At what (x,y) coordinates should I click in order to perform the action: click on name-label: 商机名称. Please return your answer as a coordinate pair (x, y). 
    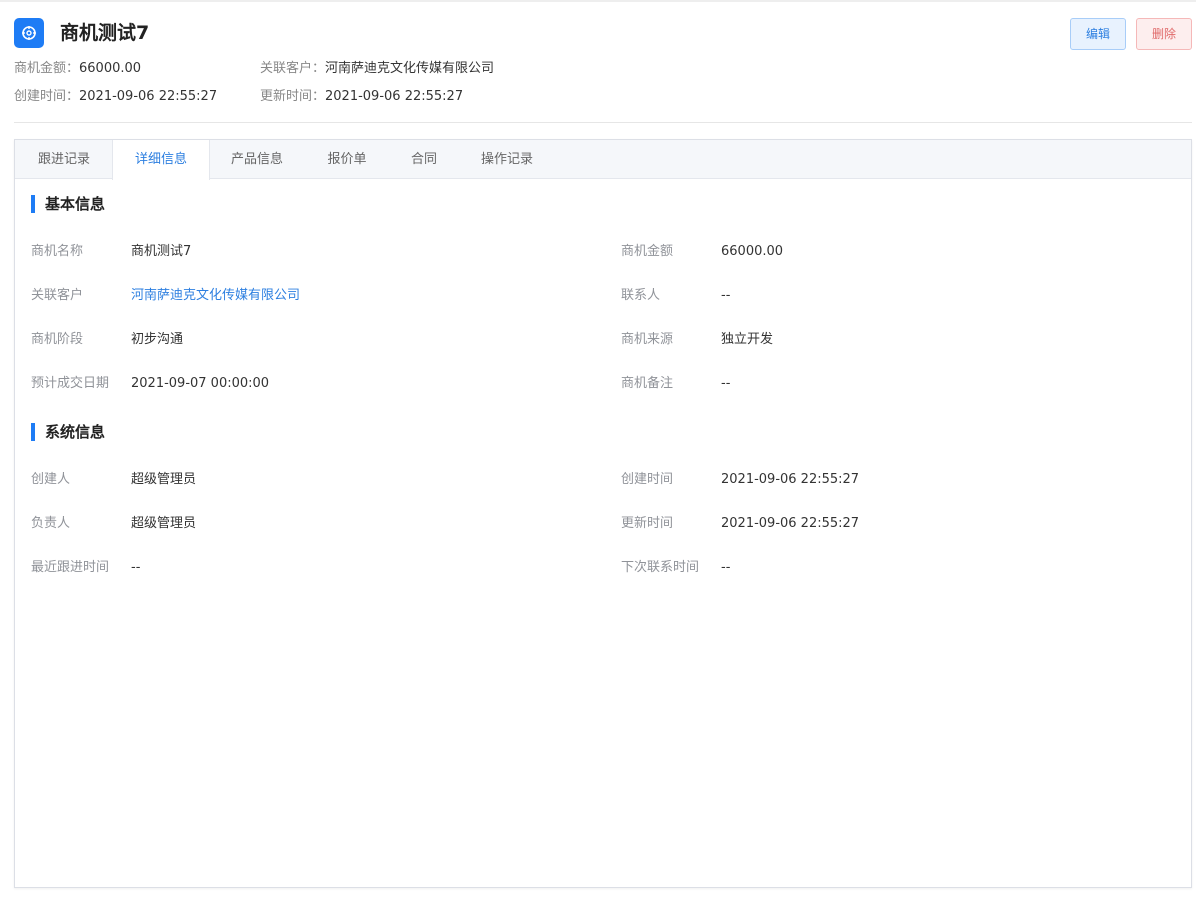
    Looking at the image, I should click on (57, 251).